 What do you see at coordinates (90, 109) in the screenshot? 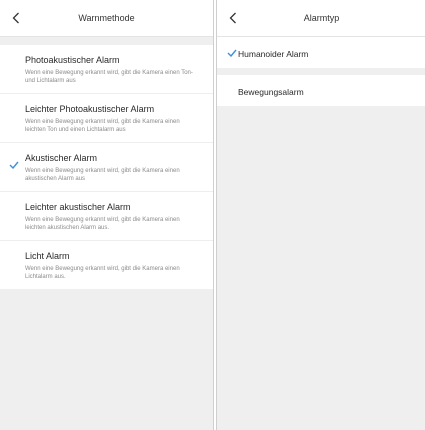
I see `item-title: Leichter Photoakustischer Alarm` at bounding box center [90, 109].